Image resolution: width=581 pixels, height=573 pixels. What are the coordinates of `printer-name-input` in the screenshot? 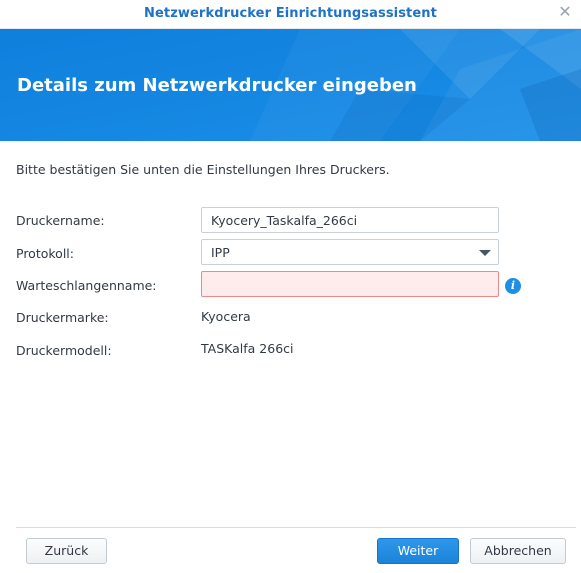 It's located at (350, 220).